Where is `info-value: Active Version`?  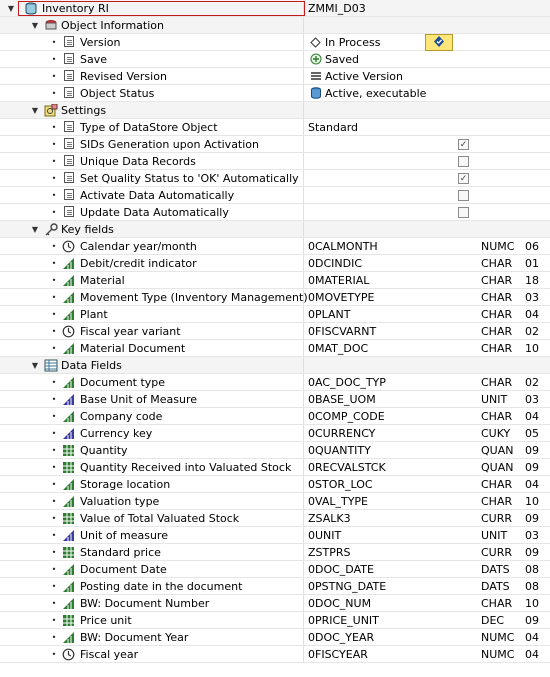 info-value: Active Version is located at coordinates (364, 76).